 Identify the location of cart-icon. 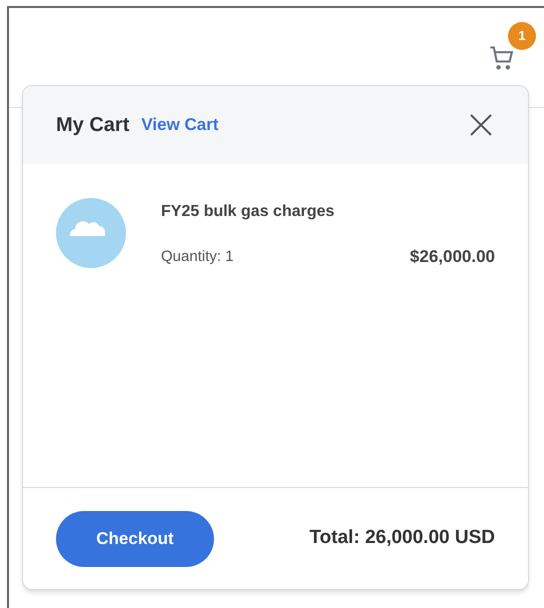
(502, 58).